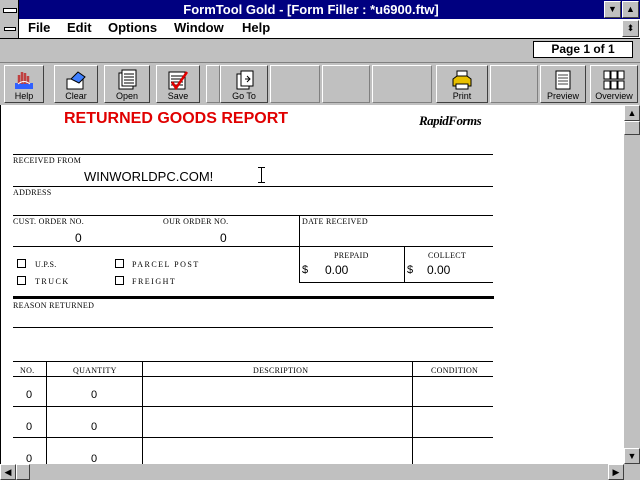 The image size is (640, 480). What do you see at coordinates (95, 370) in the screenshot?
I see `col-header-quantity: QUANTITY` at bounding box center [95, 370].